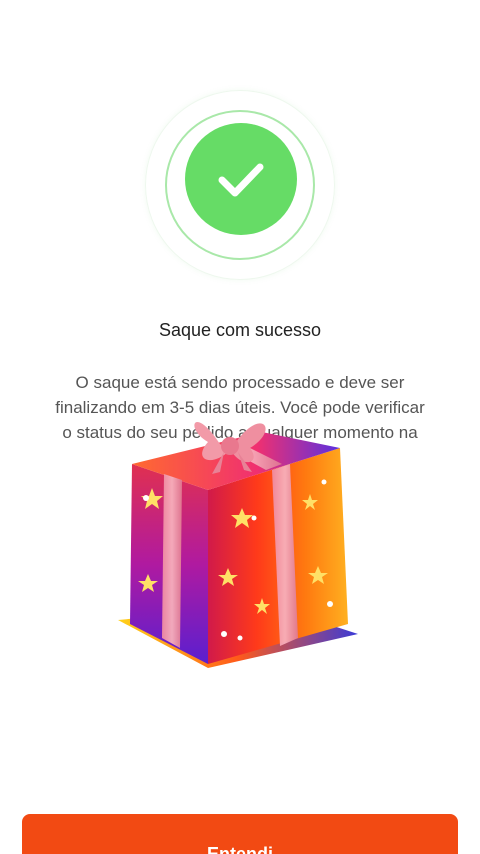 This screenshot has height=854, width=480. Describe the element at coordinates (240, 834) in the screenshot. I see `confirm-button: Entendi` at that location.